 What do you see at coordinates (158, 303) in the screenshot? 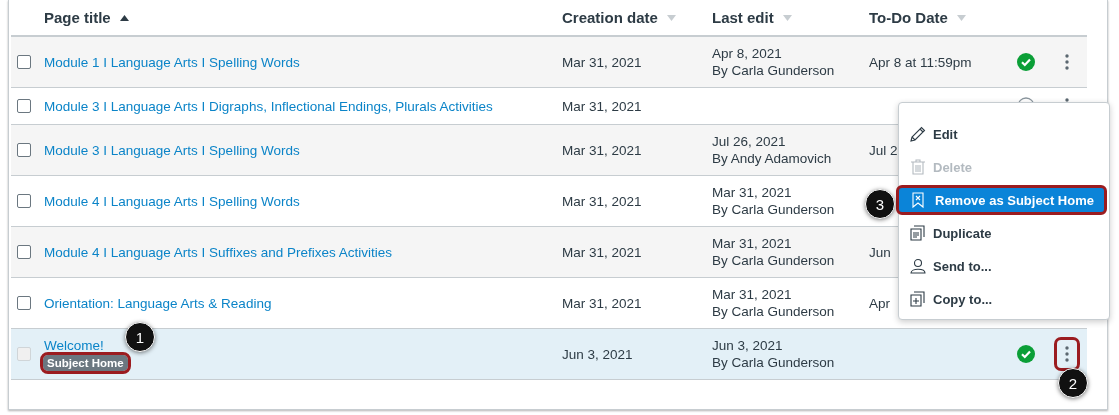
I see `page-link: Orientation: Language Arts & Reading` at bounding box center [158, 303].